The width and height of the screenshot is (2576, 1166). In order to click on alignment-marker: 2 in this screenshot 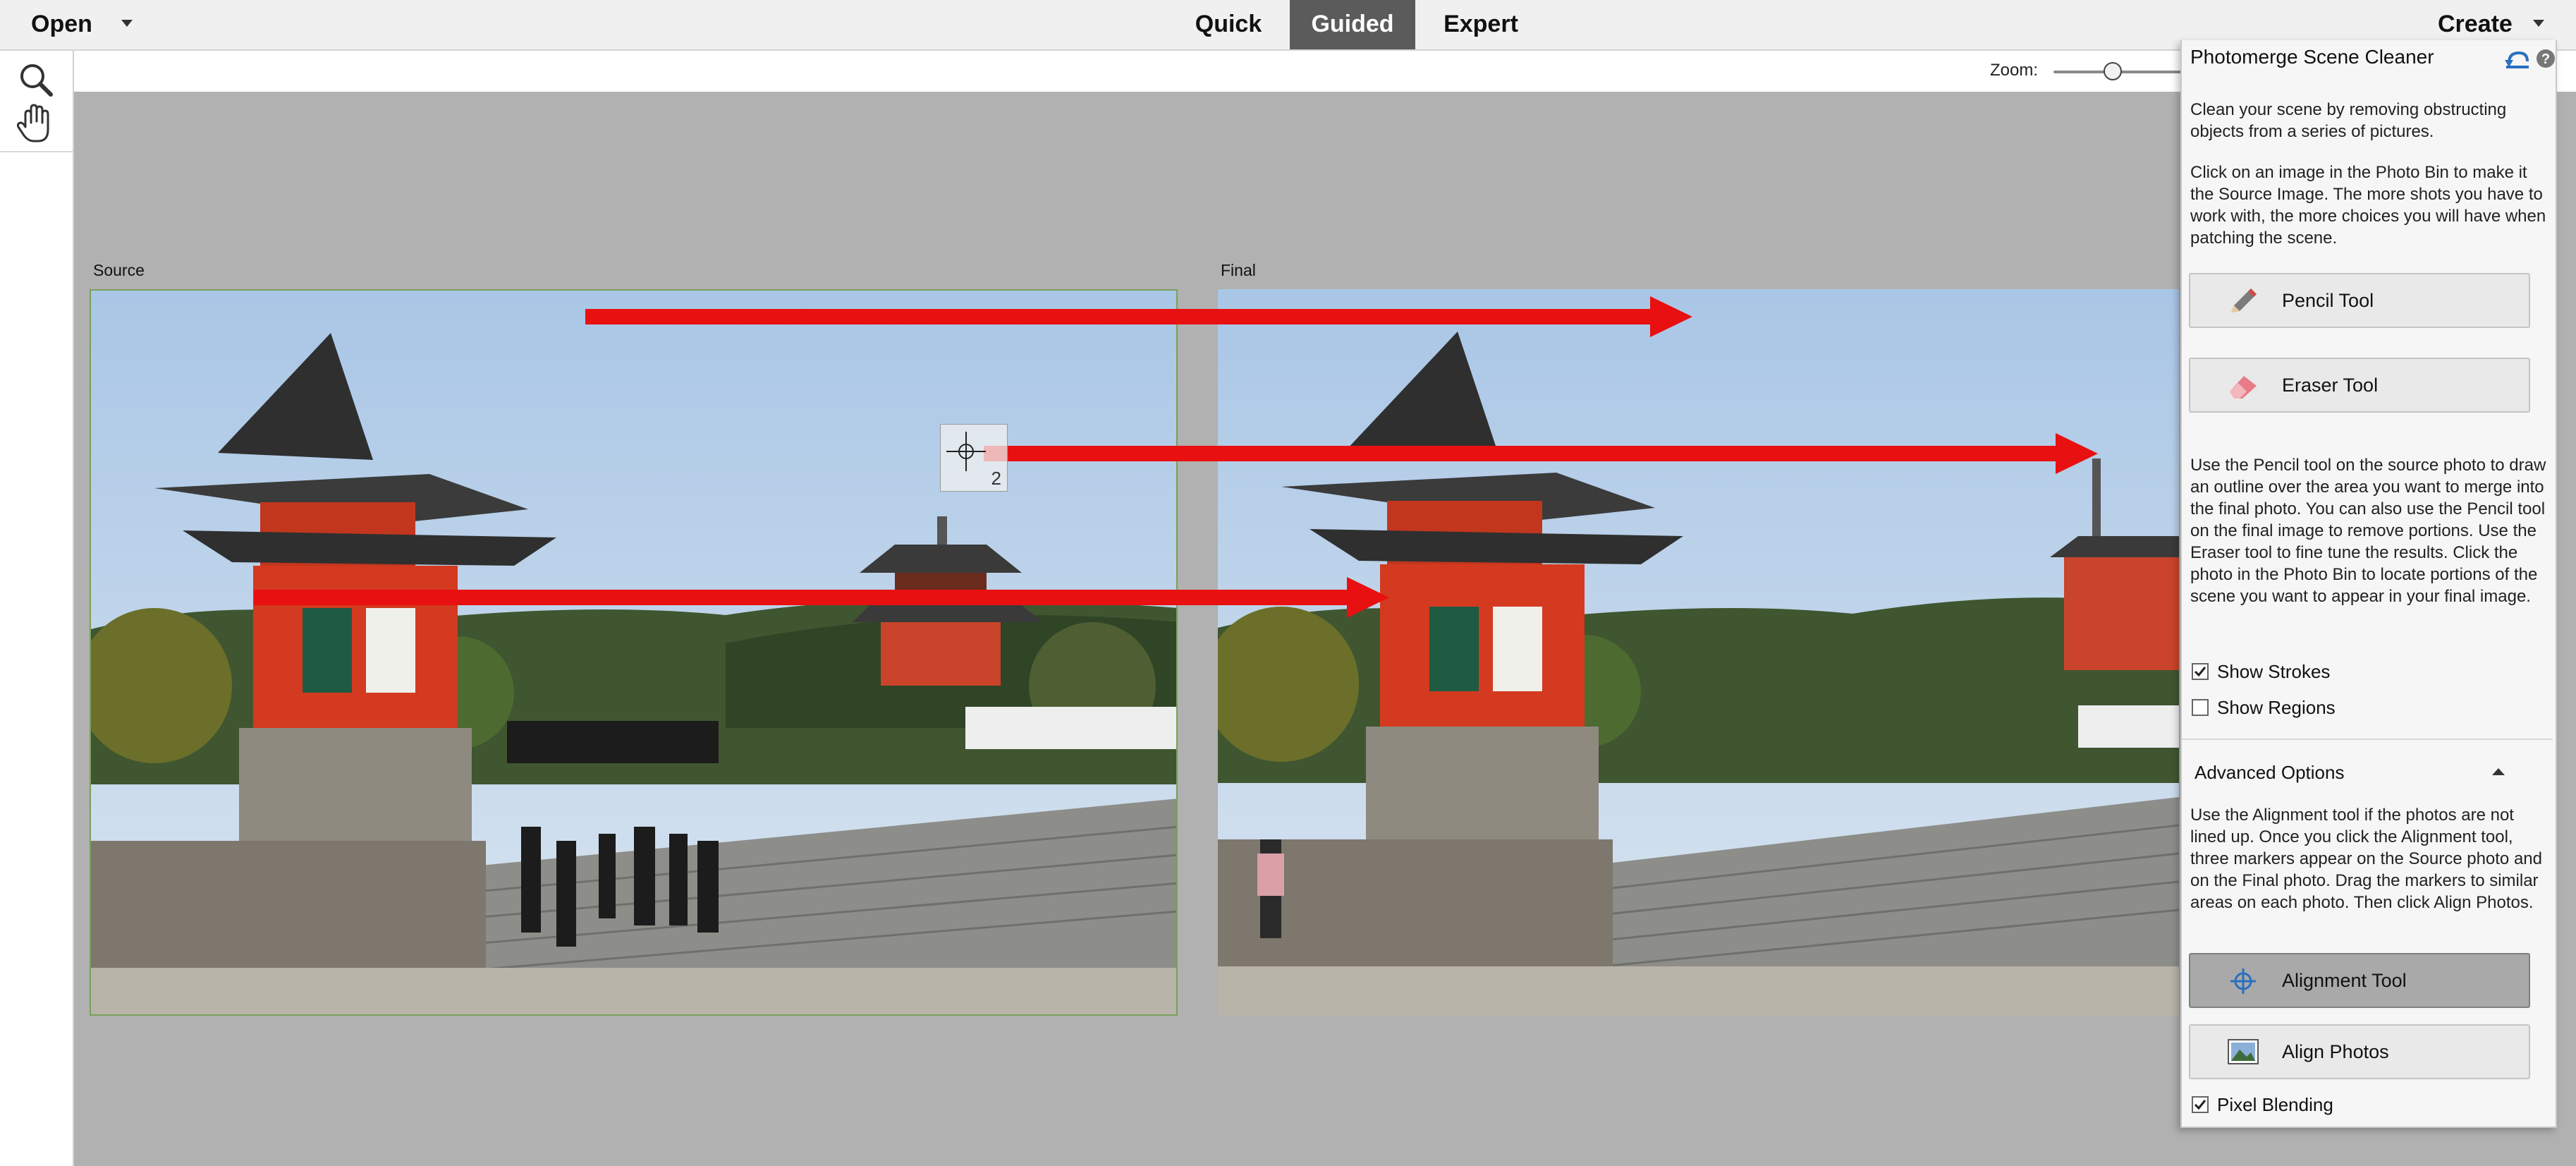, I will do `click(974, 458)`.